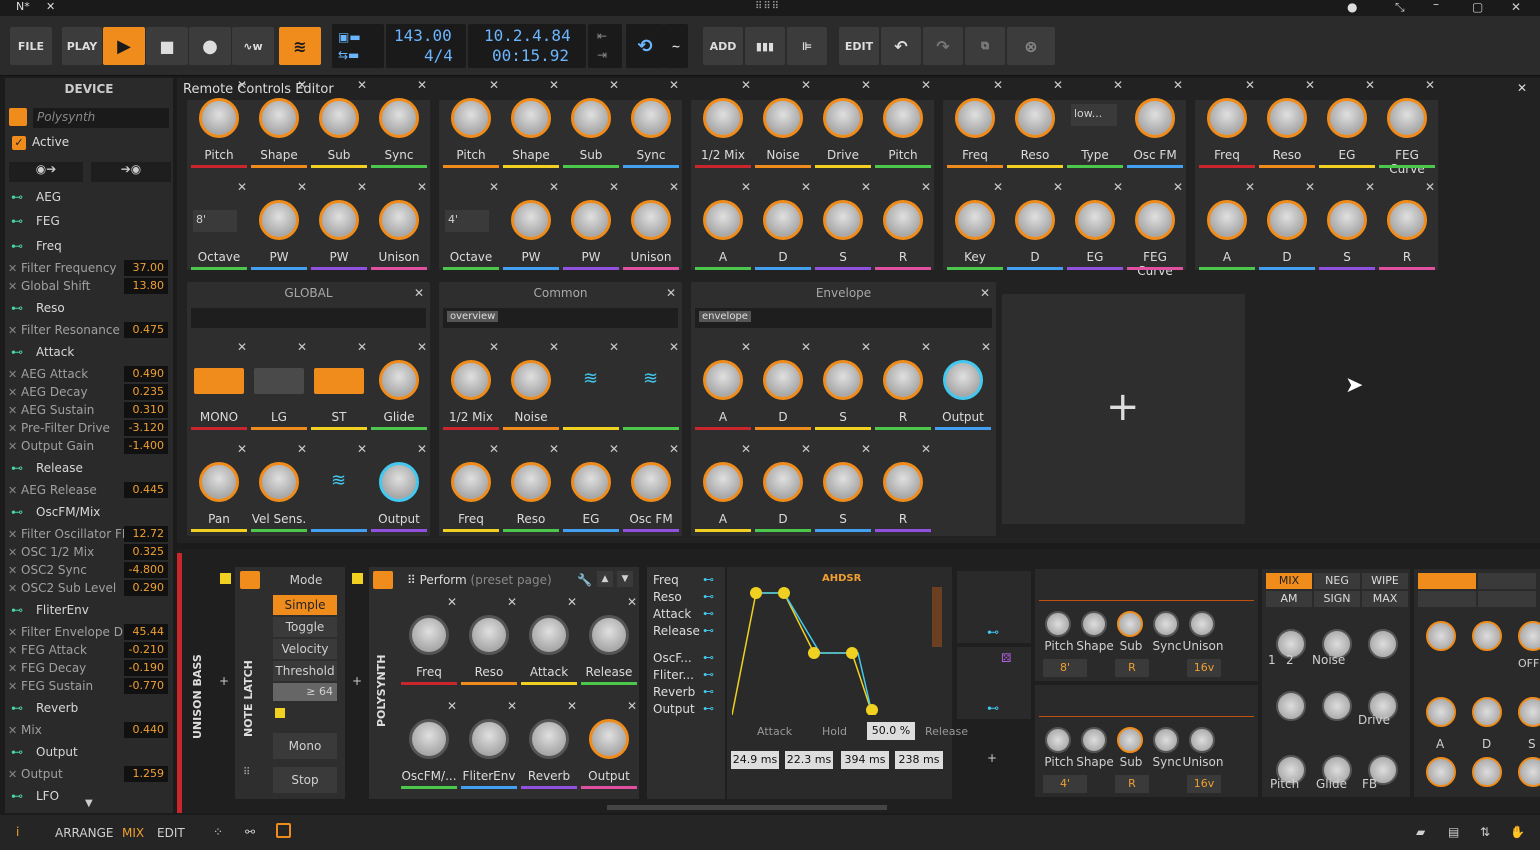 This screenshot has width=1540, height=850. I want to click on device-icon, so click(18, 117).